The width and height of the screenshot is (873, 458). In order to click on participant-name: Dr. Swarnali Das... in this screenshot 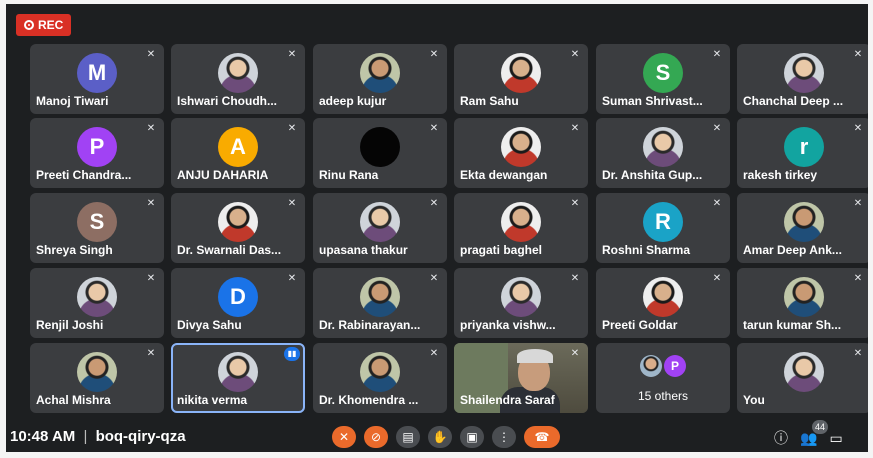, I will do `click(229, 250)`.